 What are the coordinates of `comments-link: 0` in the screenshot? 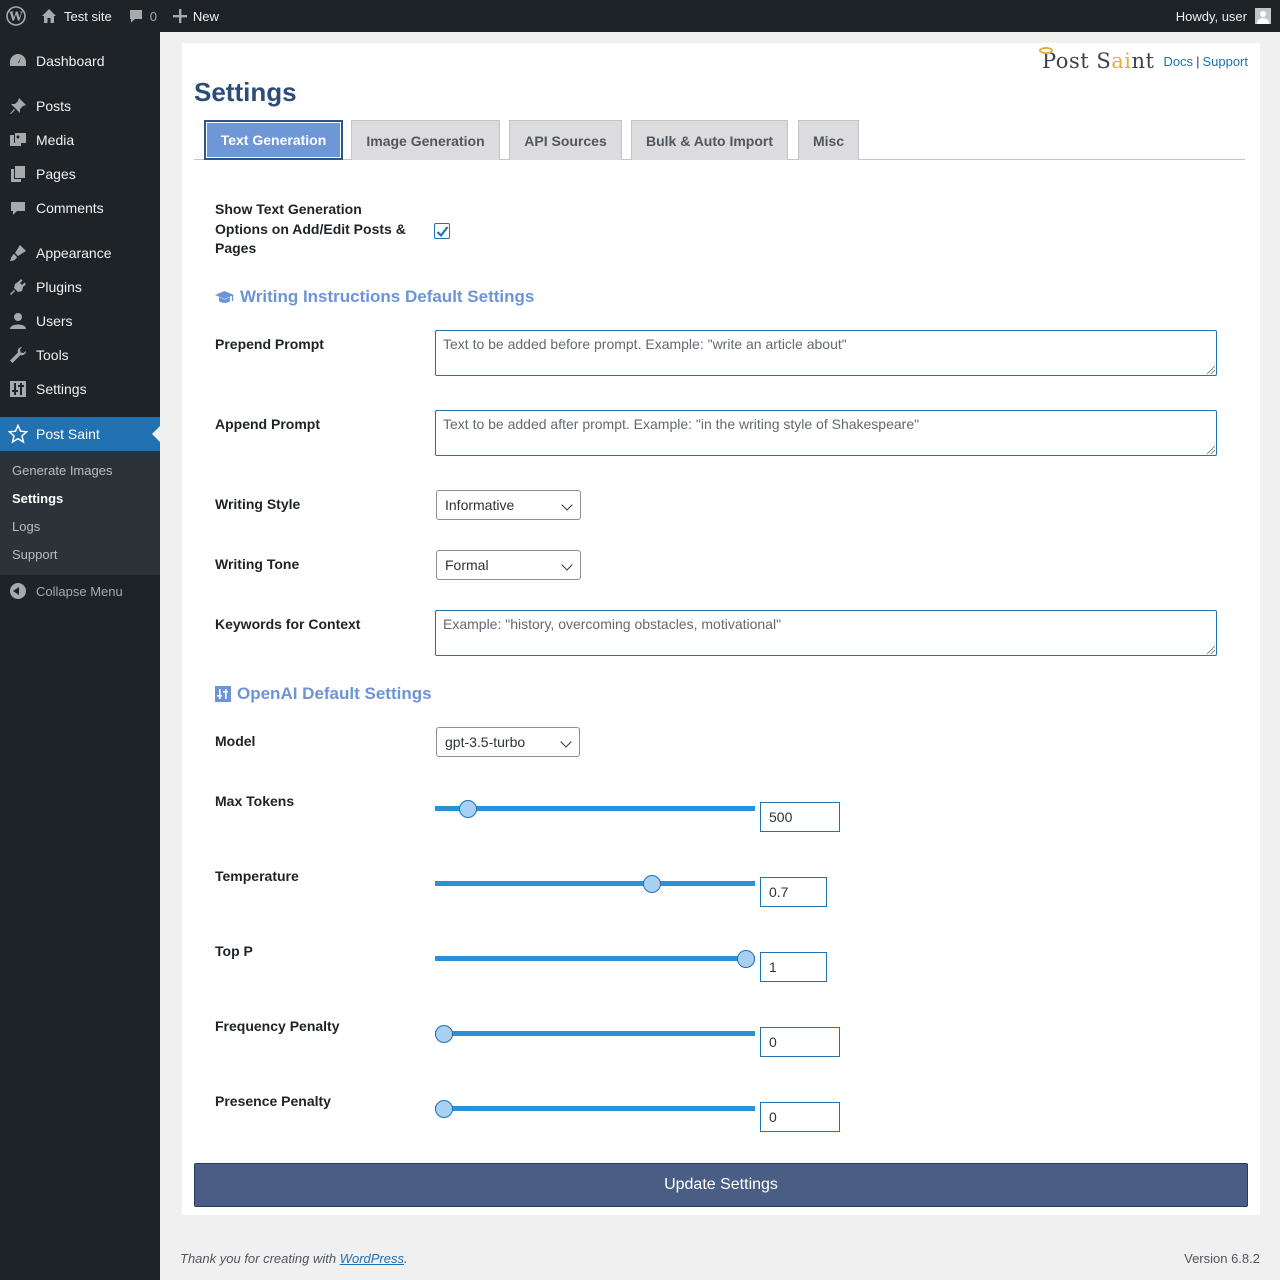 It's located at (142, 16).